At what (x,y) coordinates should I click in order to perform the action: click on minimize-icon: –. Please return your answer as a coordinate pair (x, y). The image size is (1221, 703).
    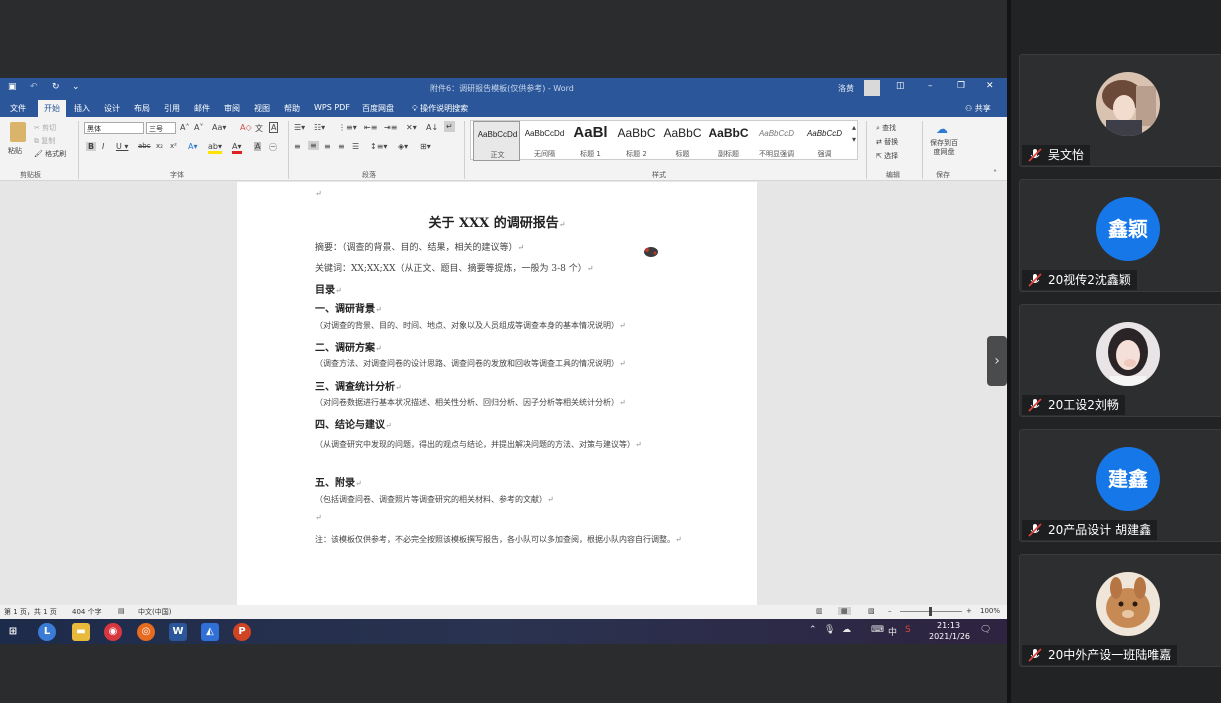
    Looking at the image, I should click on (930, 86).